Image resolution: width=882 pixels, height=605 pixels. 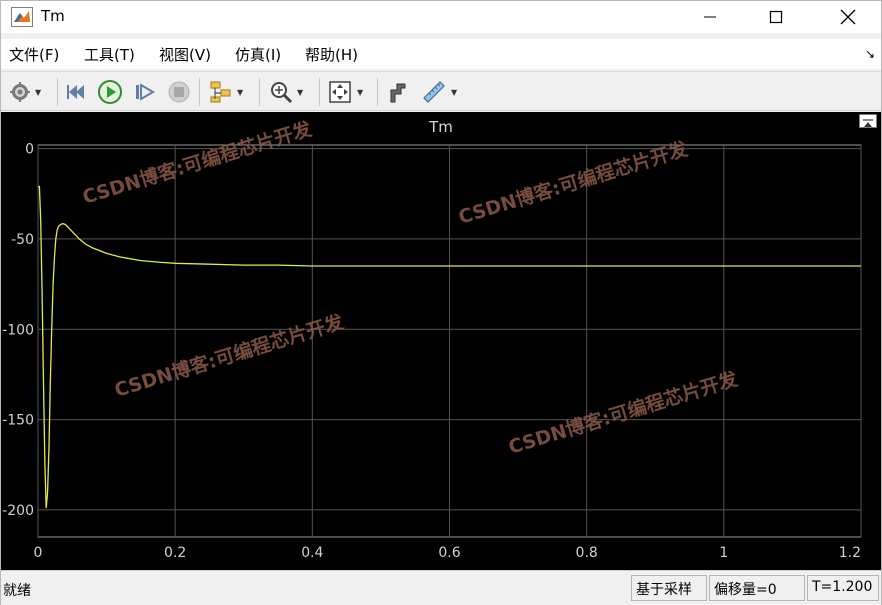 I want to click on menu-overflow-icon: ↘, so click(x=870, y=54).